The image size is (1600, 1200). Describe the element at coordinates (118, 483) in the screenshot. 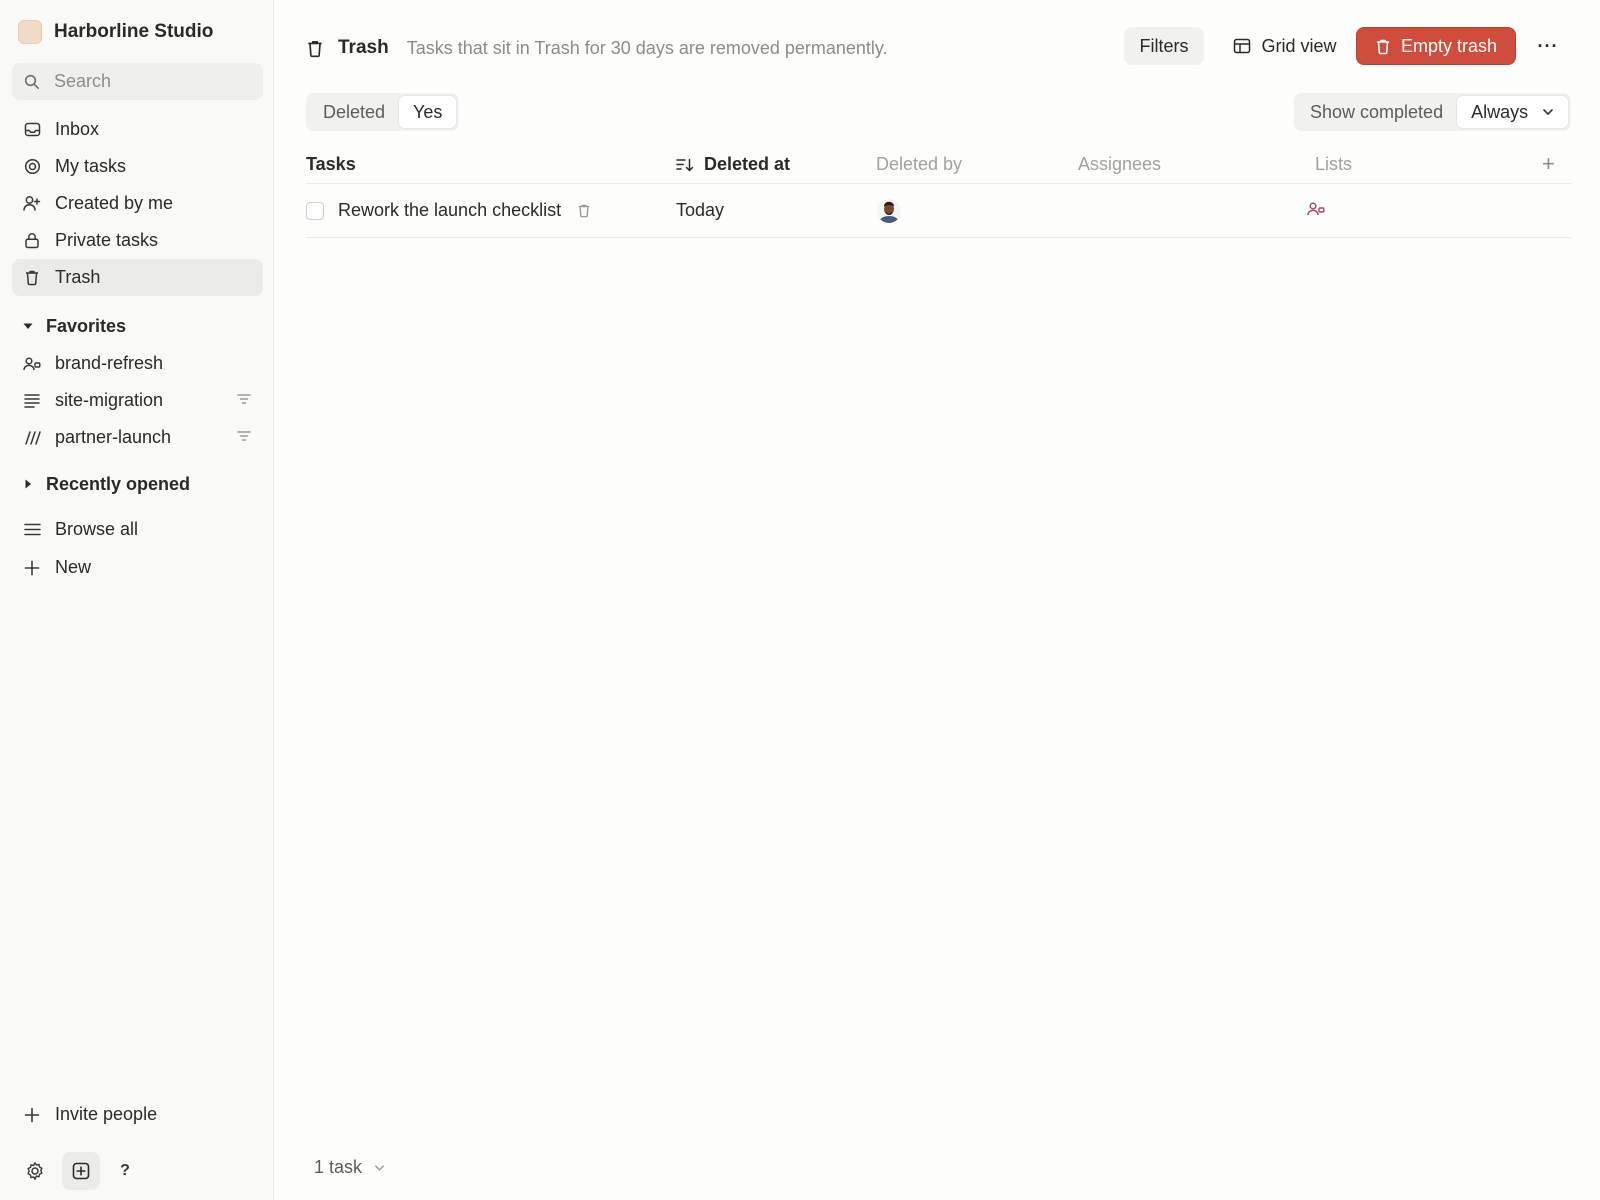

I see `section-title: Recently opened` at that location.